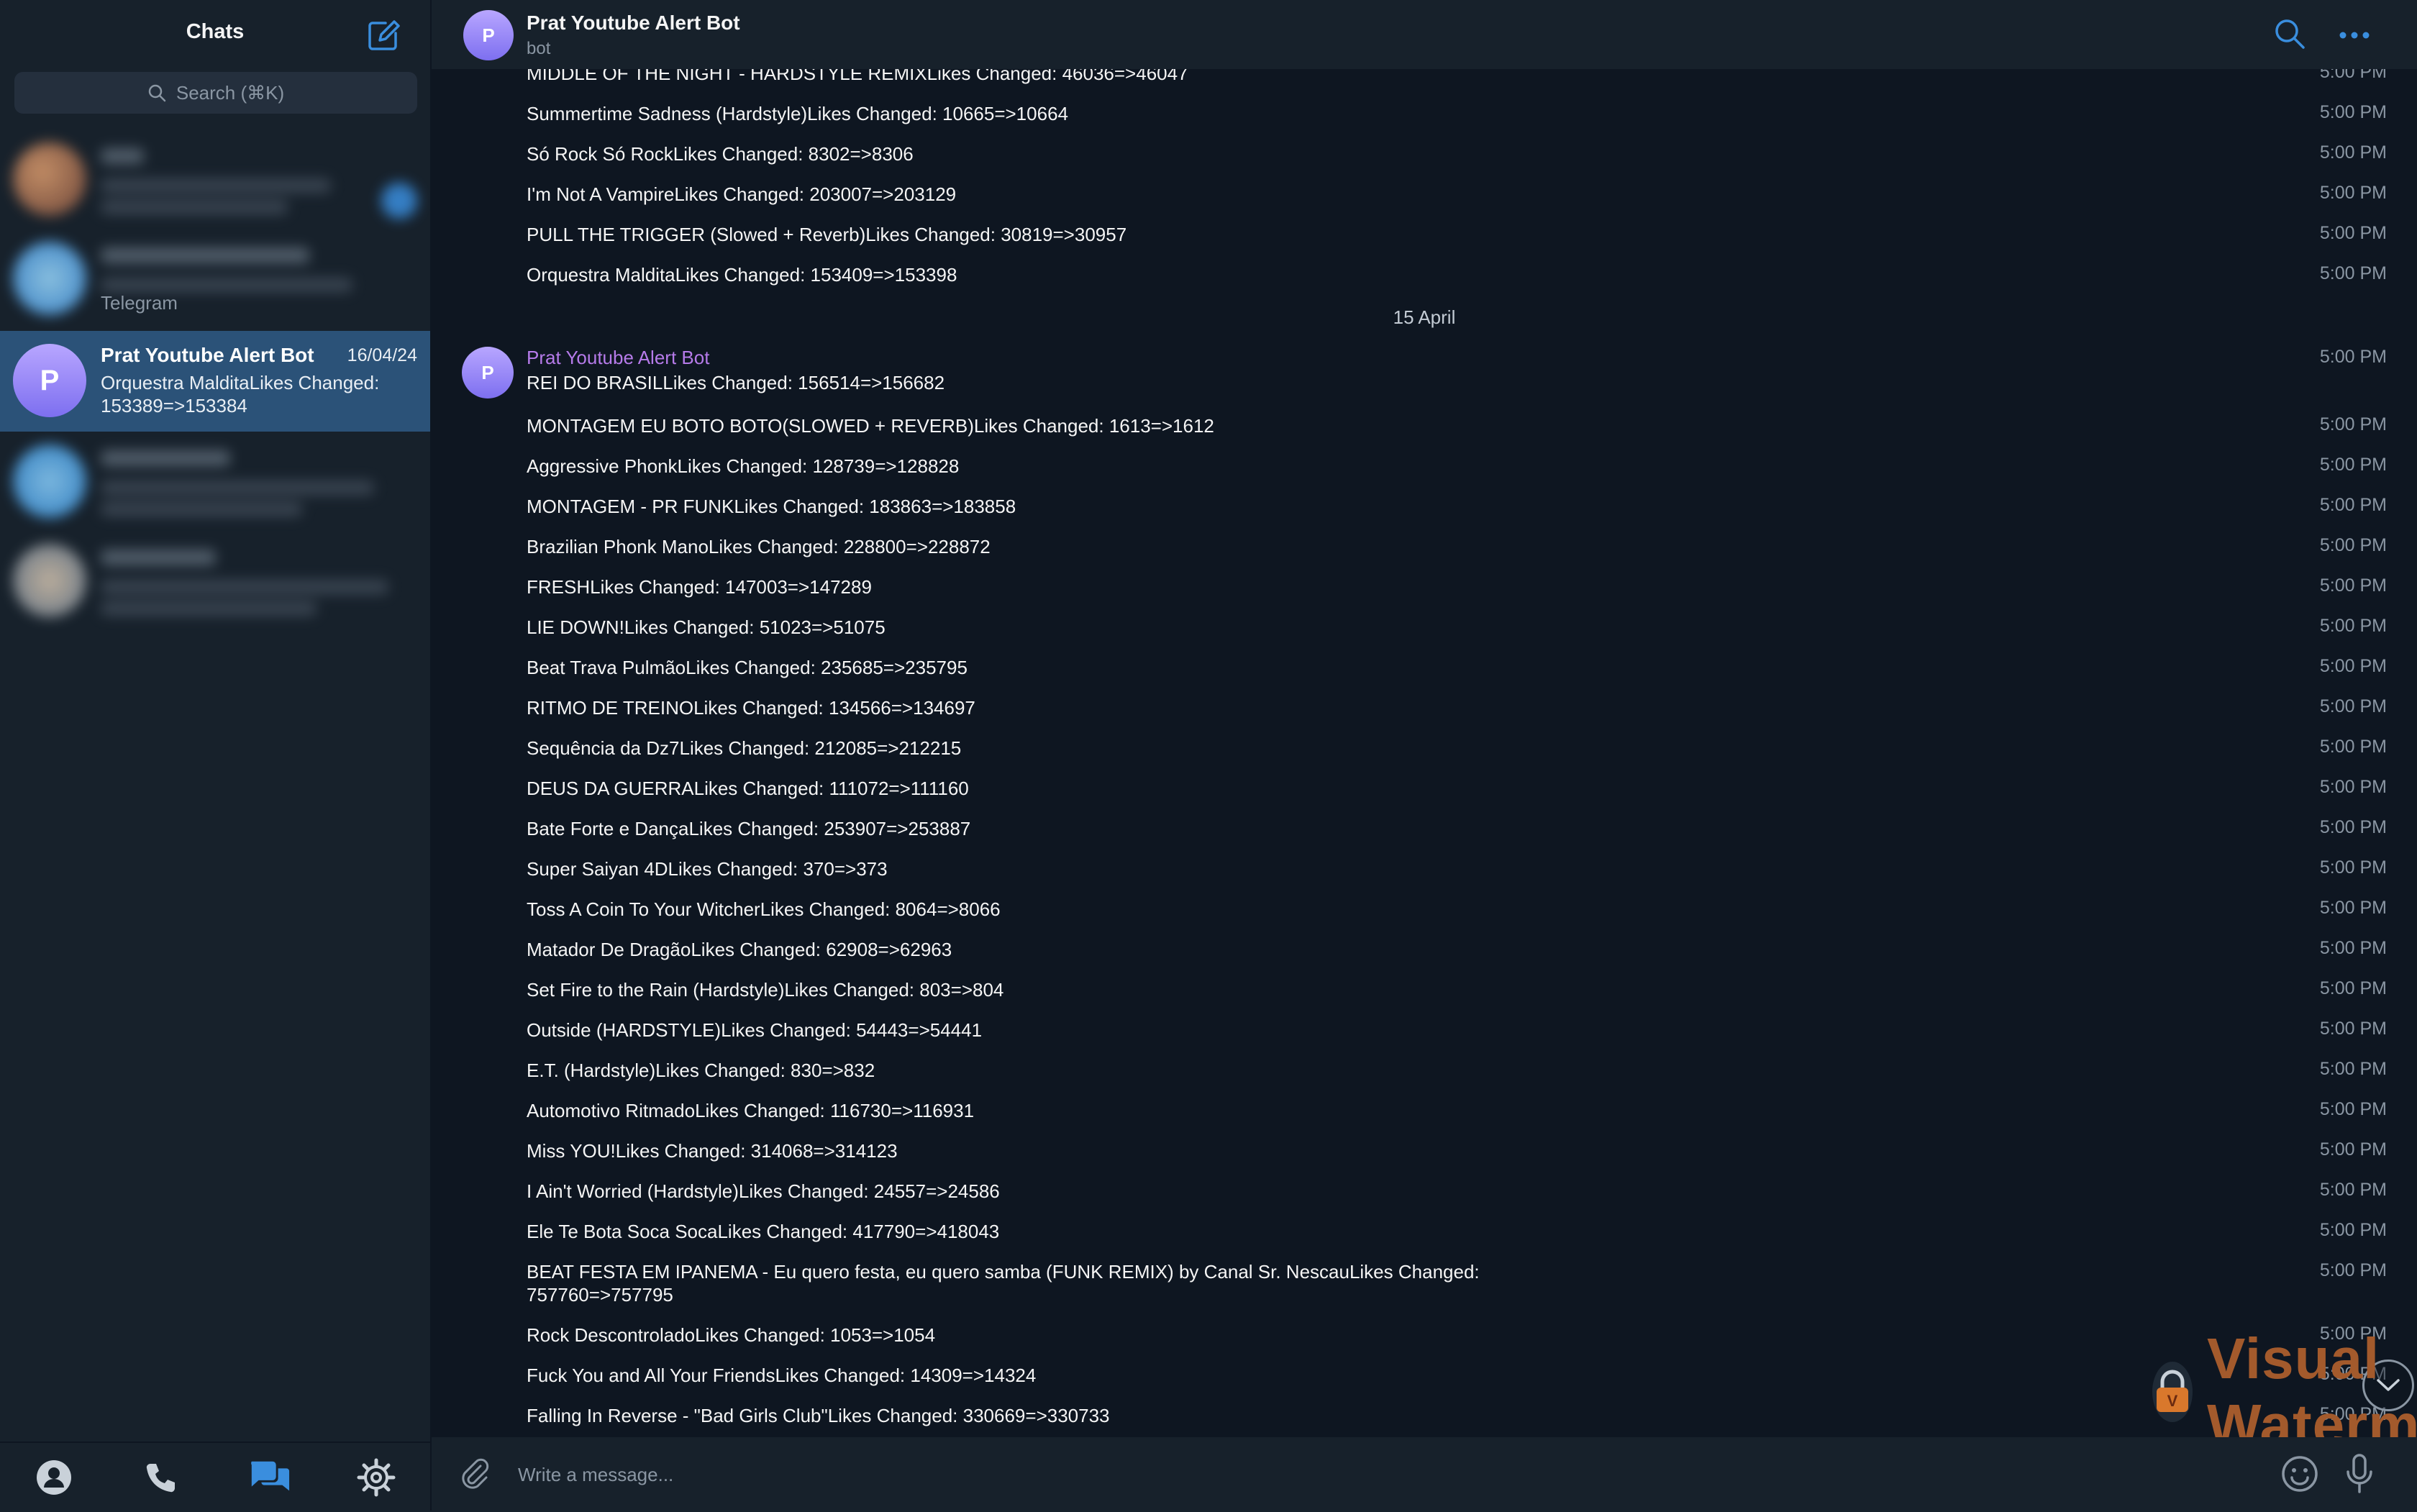 This screenshot has height=1512, width=2417. I want to click on message-text: LIE DOWN!Likes Changed: 51023=>51075, so click(1203, 627).